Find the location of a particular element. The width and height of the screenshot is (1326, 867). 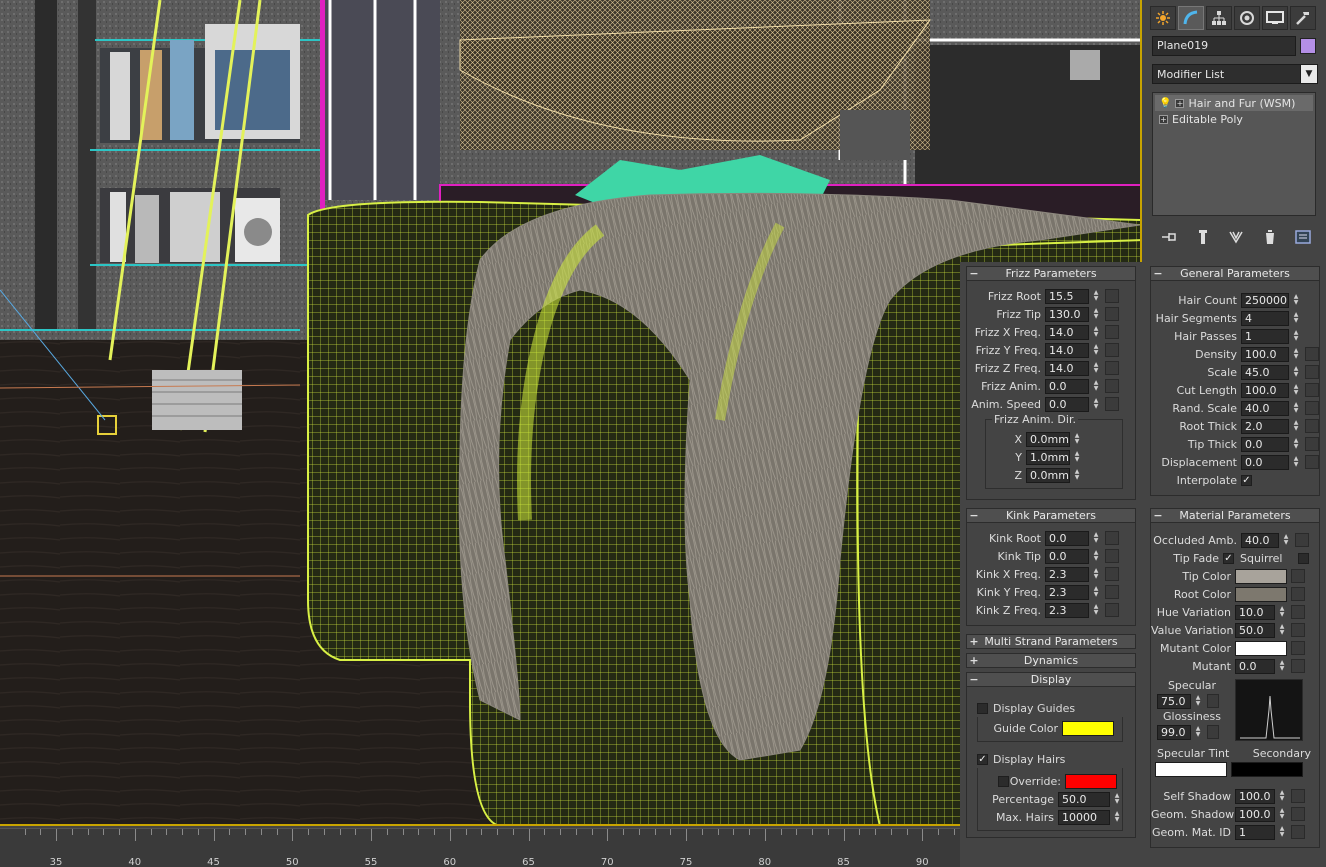

mutant-spinner: 0.0 ▲ ▼ is located at coordinates (1261, 666).